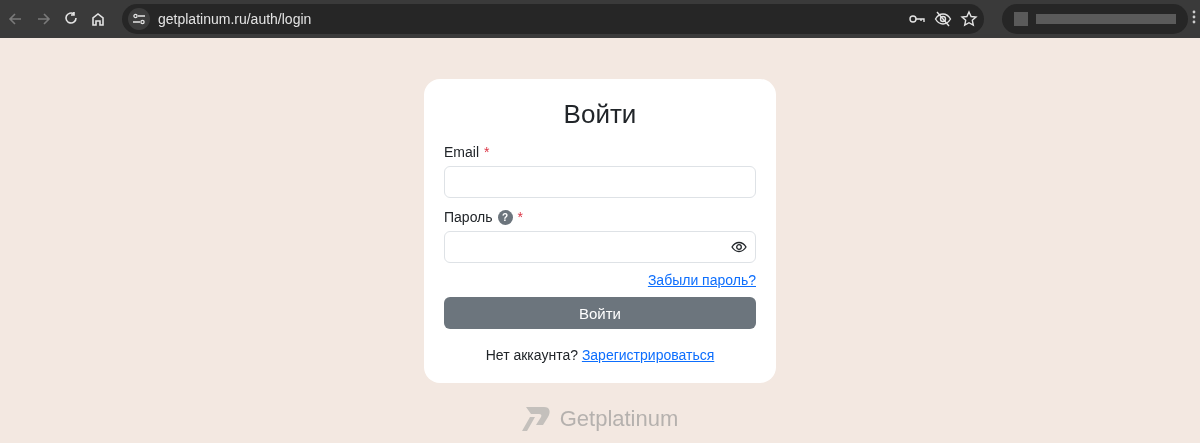  Describe the element at coordinates (468, 217) in the screenshot. I see `field-label: Пароль` at that location.